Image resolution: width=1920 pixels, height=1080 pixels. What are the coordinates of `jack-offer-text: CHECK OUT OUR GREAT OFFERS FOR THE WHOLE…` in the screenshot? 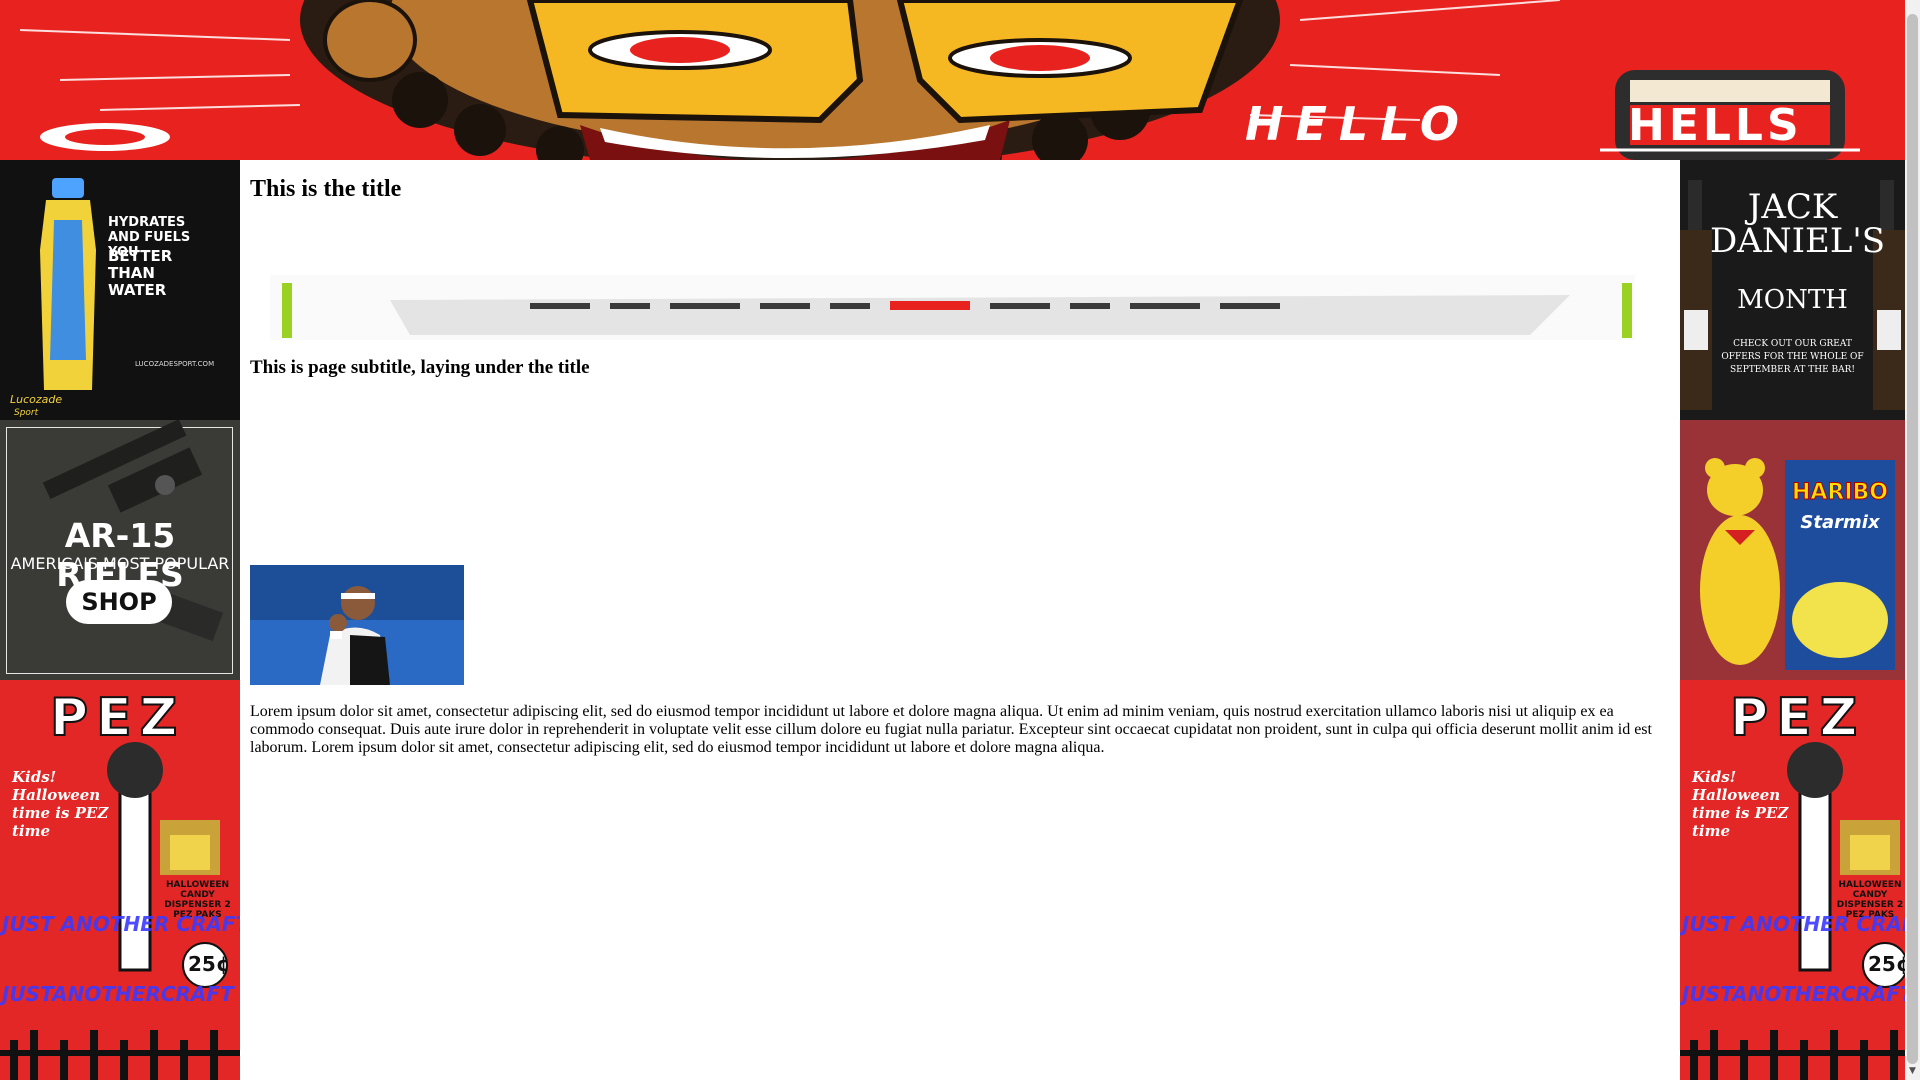 It's located at (1792, 357).